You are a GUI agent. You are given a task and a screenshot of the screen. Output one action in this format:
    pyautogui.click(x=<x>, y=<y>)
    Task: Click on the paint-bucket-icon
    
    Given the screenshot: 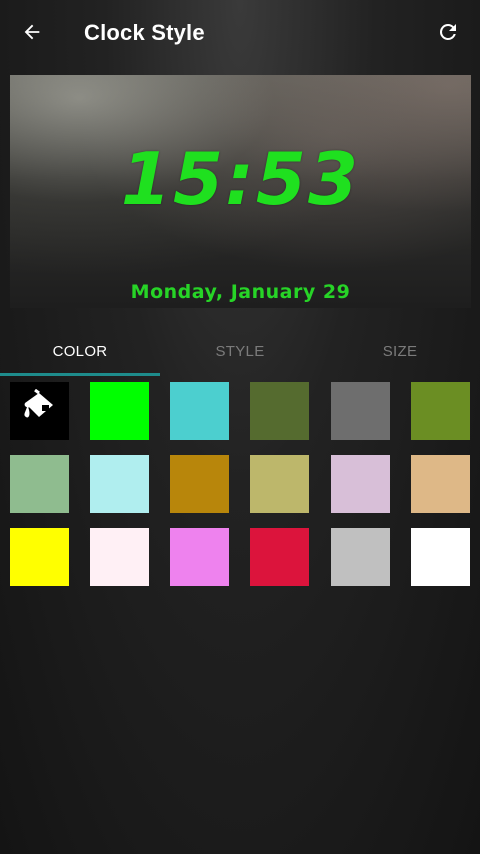 What is the action you would take?
    pyautogui.click(x=40, y=411)
    